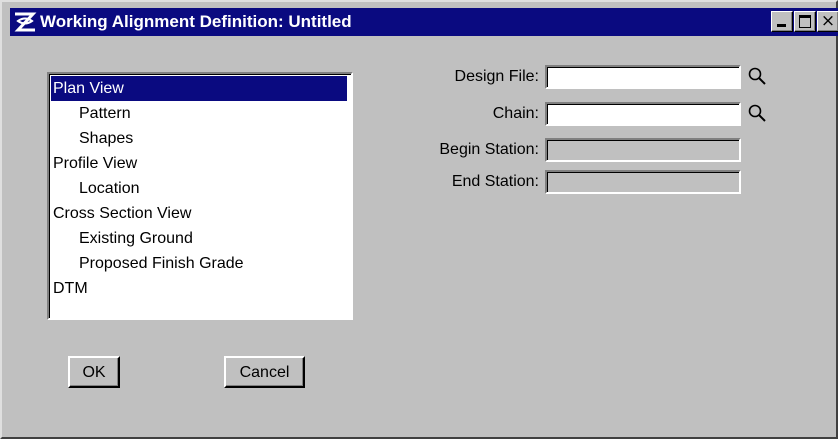 The width and height of the screenshot is (838, 439). I want to click on end-station-input, so click(643, 182).